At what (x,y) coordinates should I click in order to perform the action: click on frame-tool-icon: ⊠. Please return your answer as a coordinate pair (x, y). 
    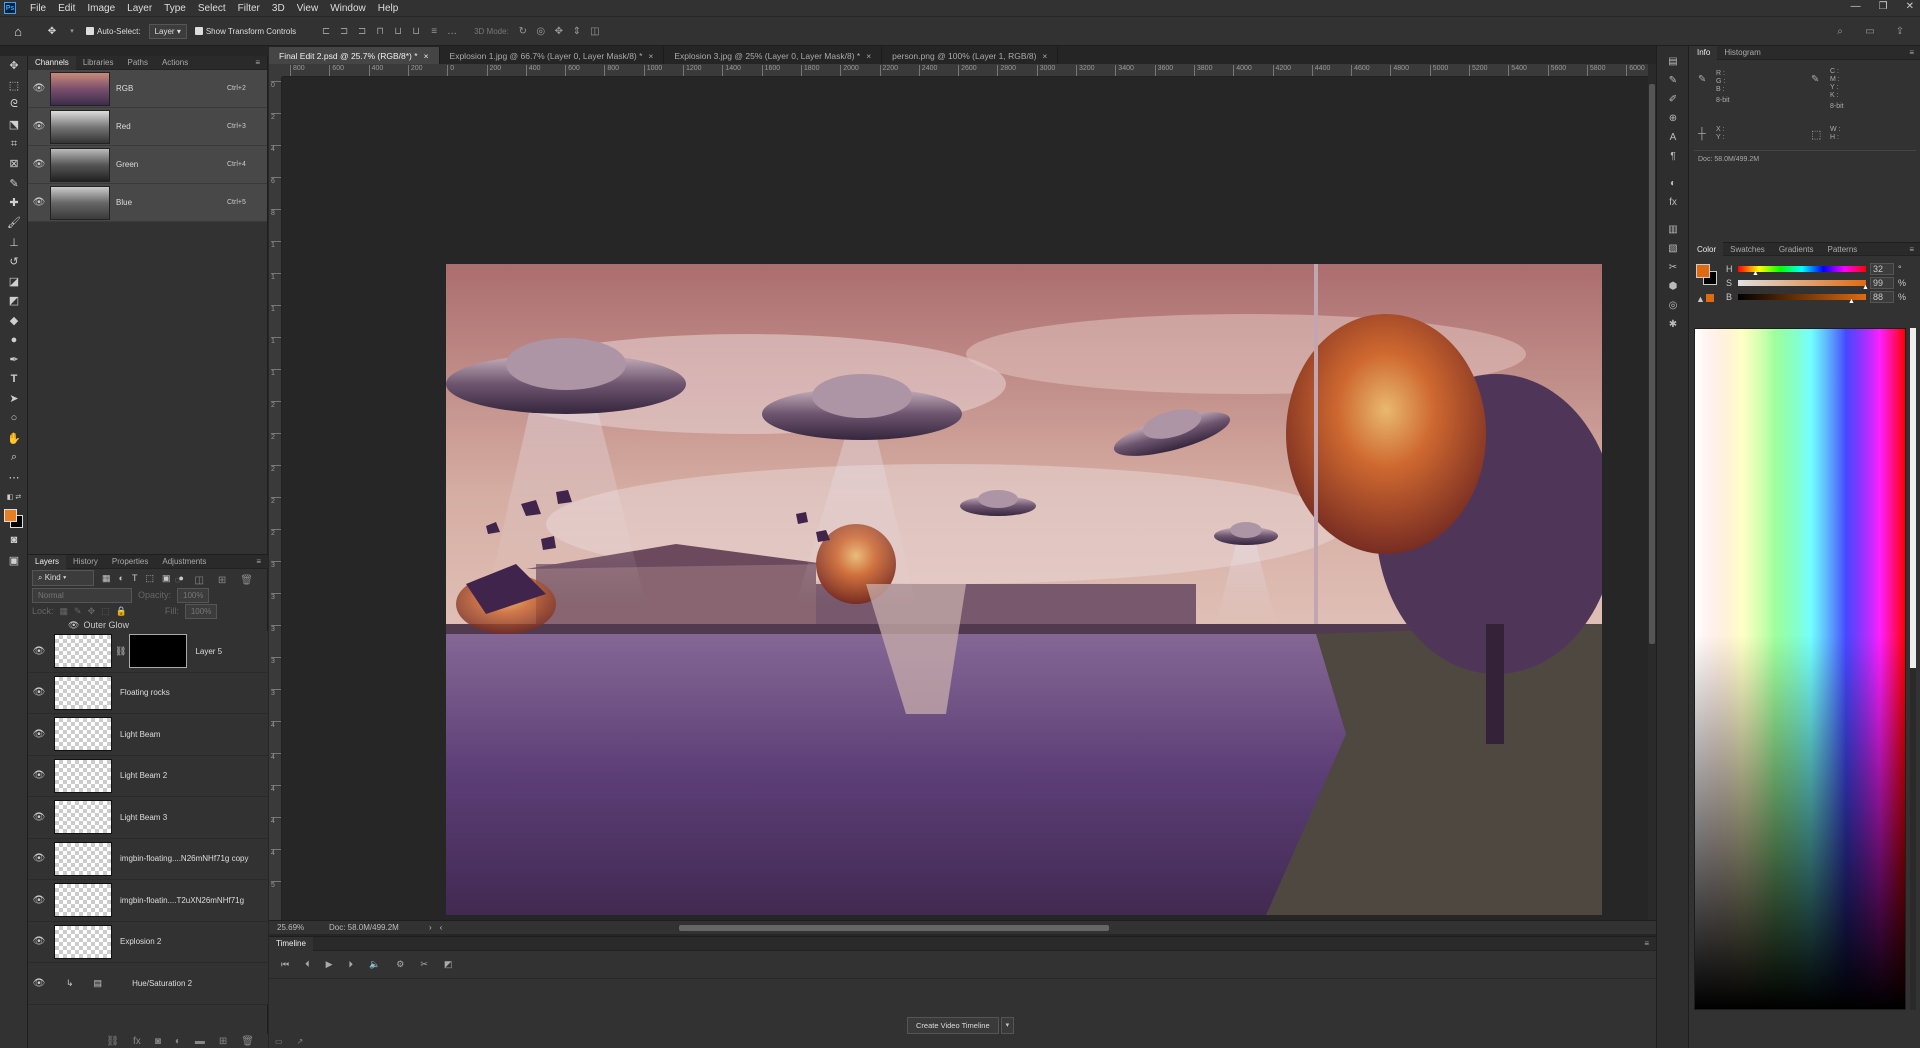
    Looking at the image, I should click on (14, 164).